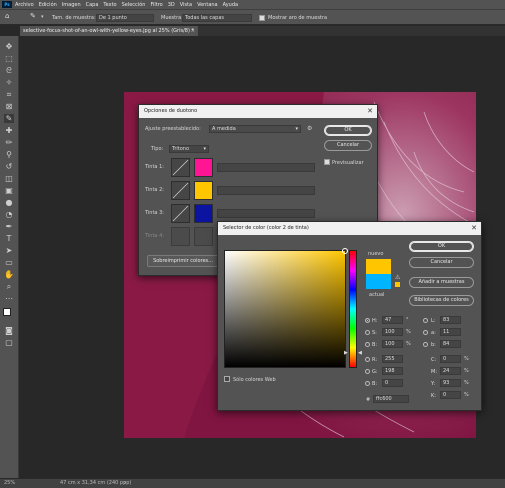  What do you see at coordinates (42, 17) in the screenshot?
I see `tool-preset-chevron-icon: ▾` at bounding box center [42, 17].